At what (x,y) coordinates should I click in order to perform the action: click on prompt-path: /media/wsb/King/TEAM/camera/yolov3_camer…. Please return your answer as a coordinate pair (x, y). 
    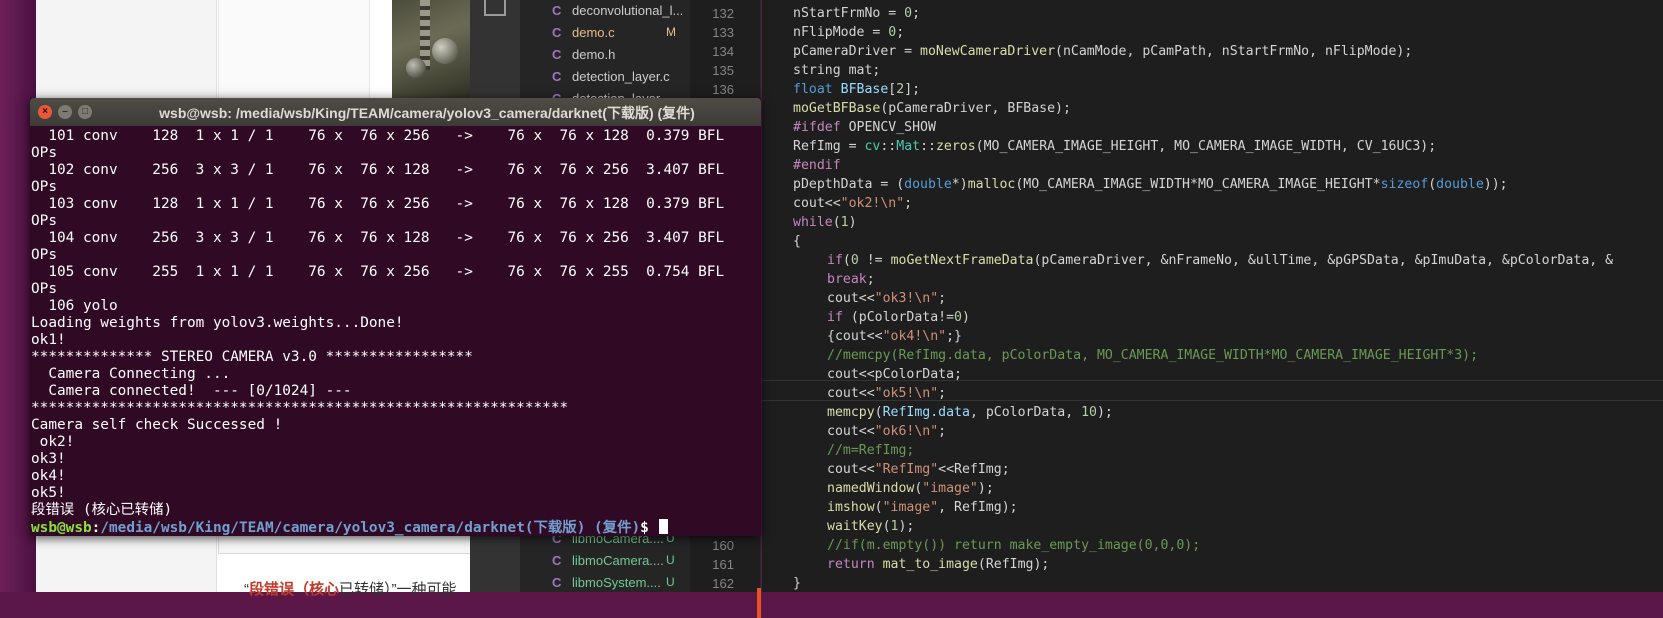
    Looking at the image, I should click on (370, 528).